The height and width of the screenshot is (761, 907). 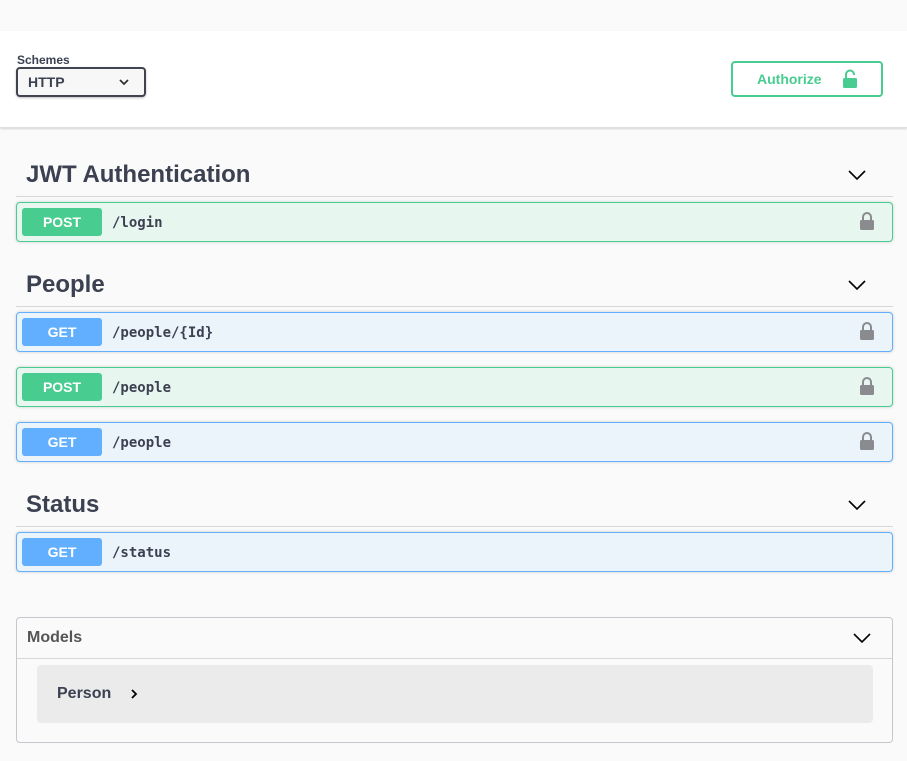 What do you see at coordinates (43, 60) in the screenshot?
I see `schemes-label: Schemes` at bounding box center [43, 60].